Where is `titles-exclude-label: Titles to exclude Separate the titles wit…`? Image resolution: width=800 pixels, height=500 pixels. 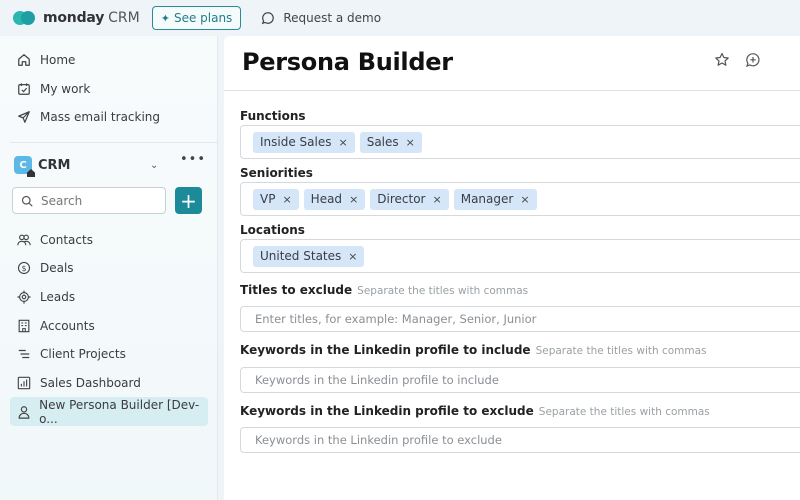 titles-exclude-label: Titles to exclude Separate the titles wit… is located at coordinates (384, 290).